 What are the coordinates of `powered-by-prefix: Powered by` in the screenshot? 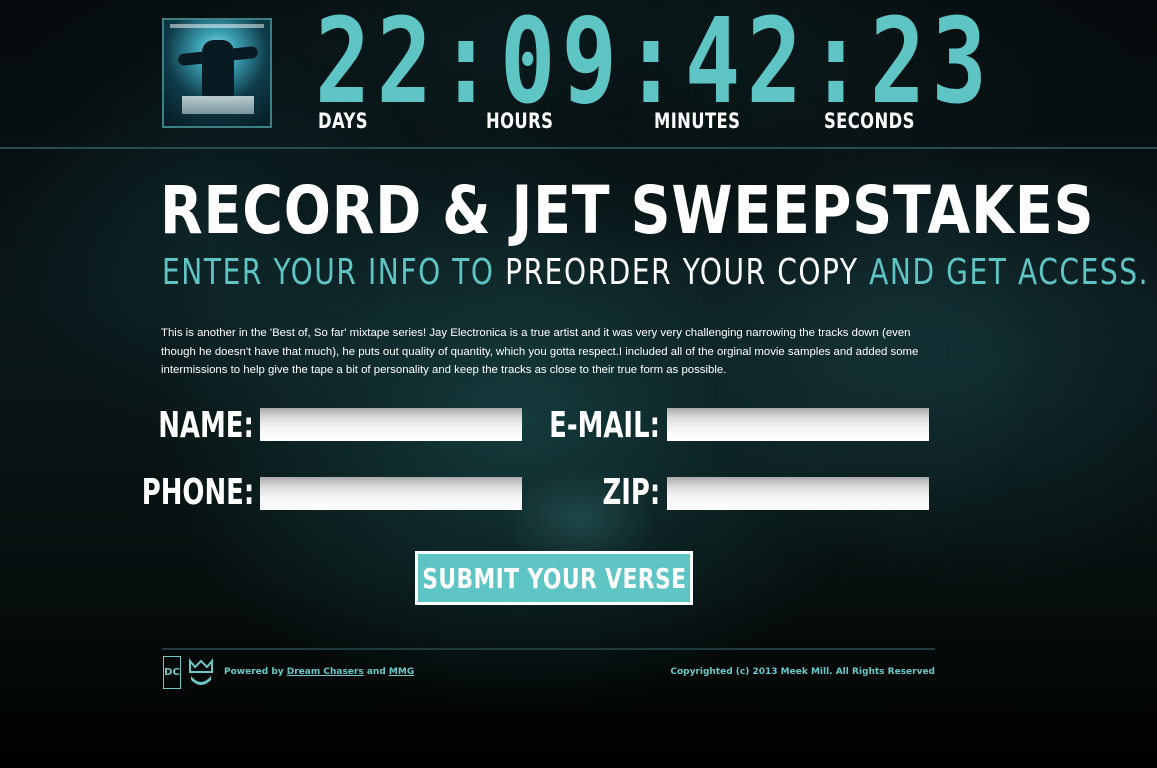 It's located at (255, 672).